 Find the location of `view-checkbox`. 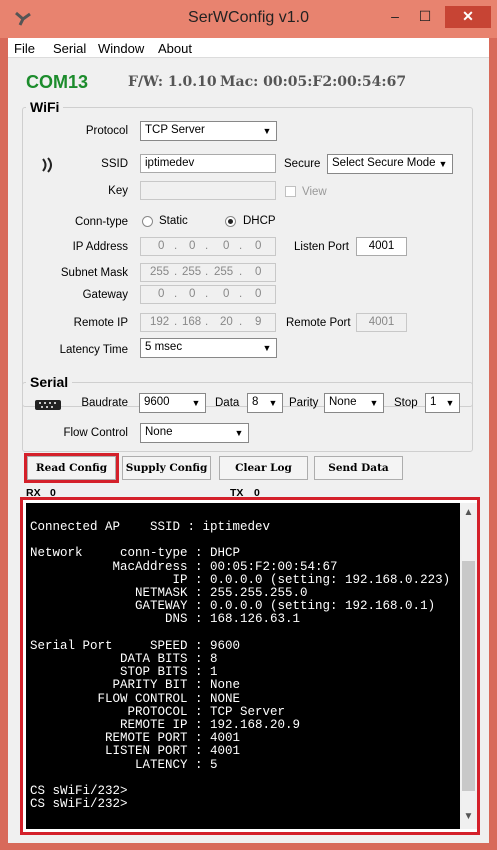

view-checkbox is located at coordinates (290, 191).